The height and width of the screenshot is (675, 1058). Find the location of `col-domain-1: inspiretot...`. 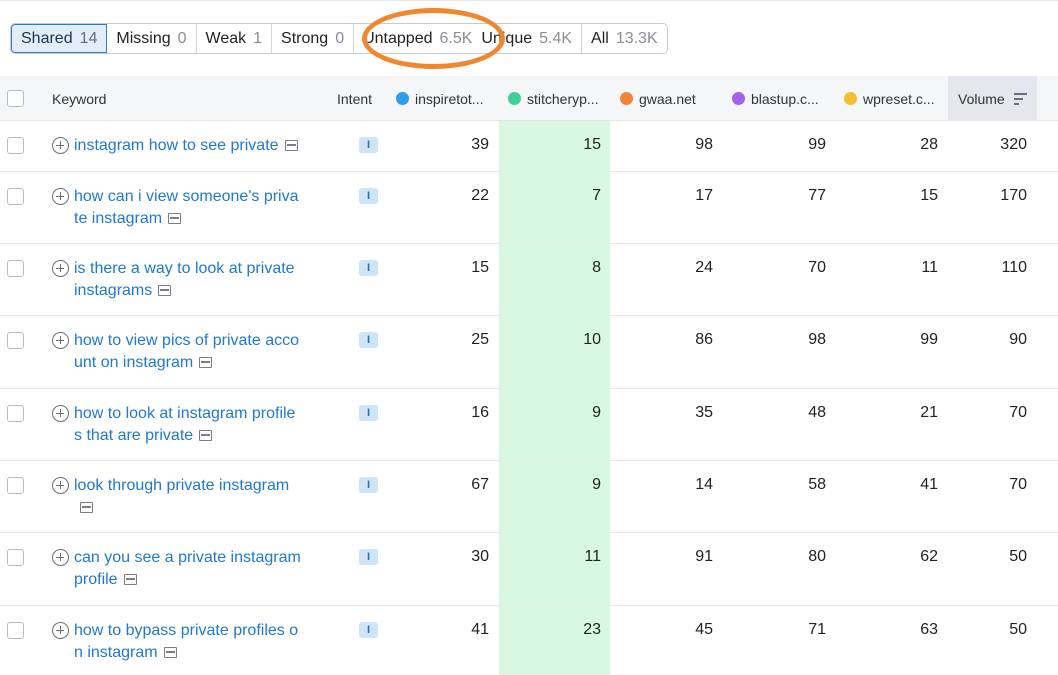

col-domain-1: inspiretot... is located at coordinates (439, 98).